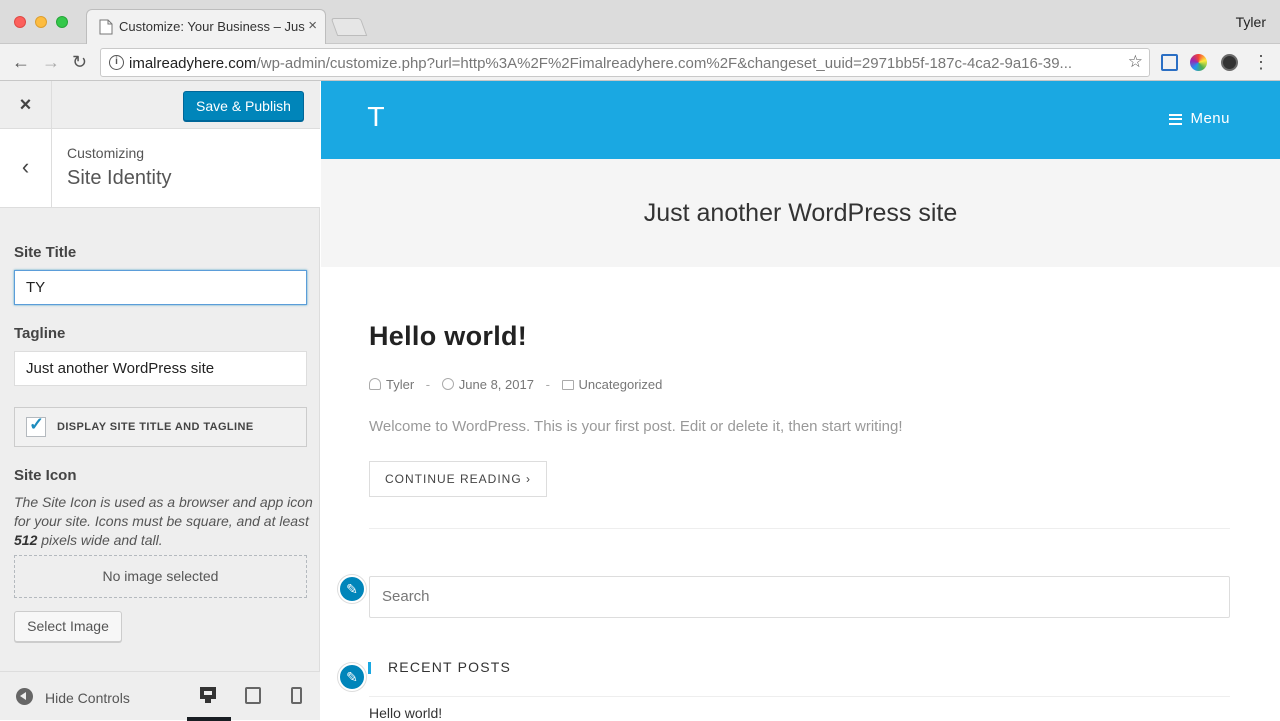  What do you see at coordinates (800, 120) in the screenshot?
I see `site-header: T Menu` at bounding box center [800, 120].